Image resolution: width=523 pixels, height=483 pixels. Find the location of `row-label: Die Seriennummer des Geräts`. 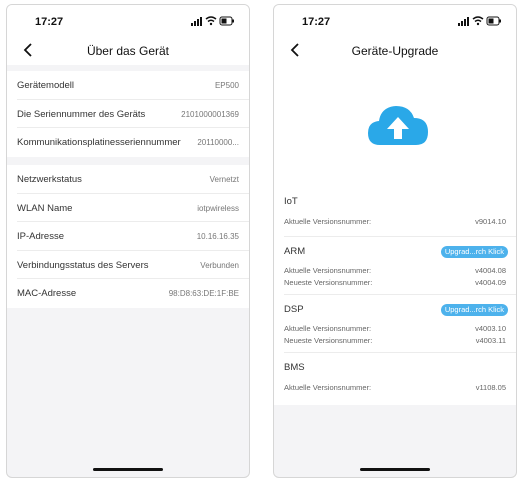

row-label: Die Seriennummer des Geräts is located at coordinates (81, 114).